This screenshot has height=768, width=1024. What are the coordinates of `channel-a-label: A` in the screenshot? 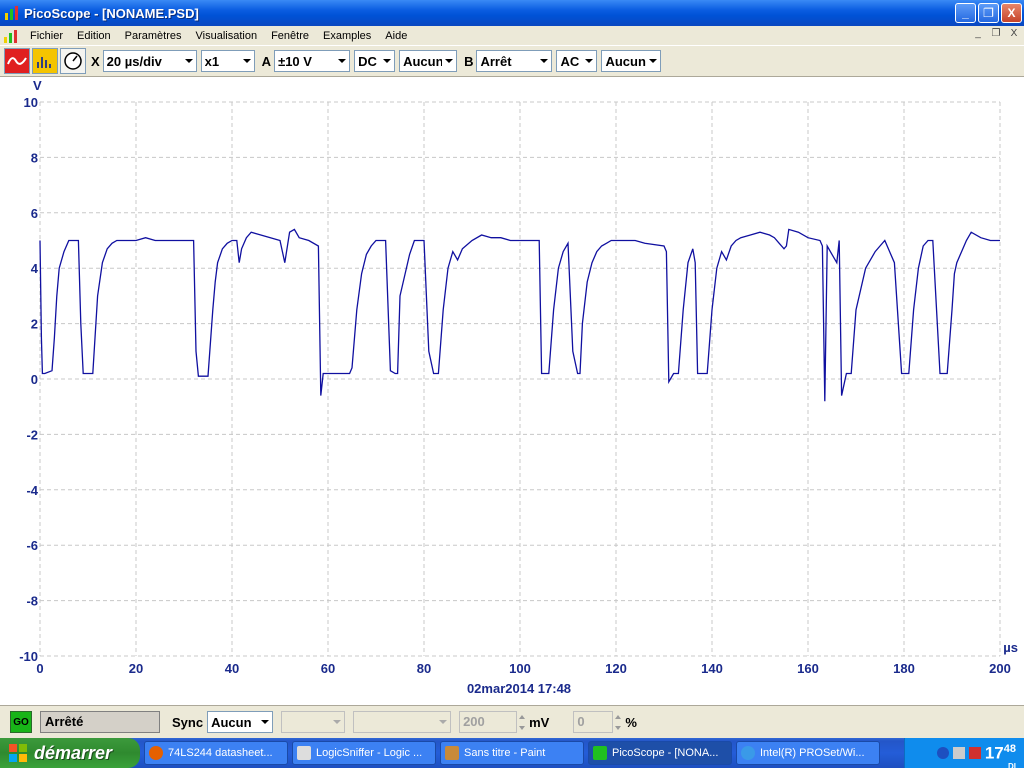 It's located at (266, 61).